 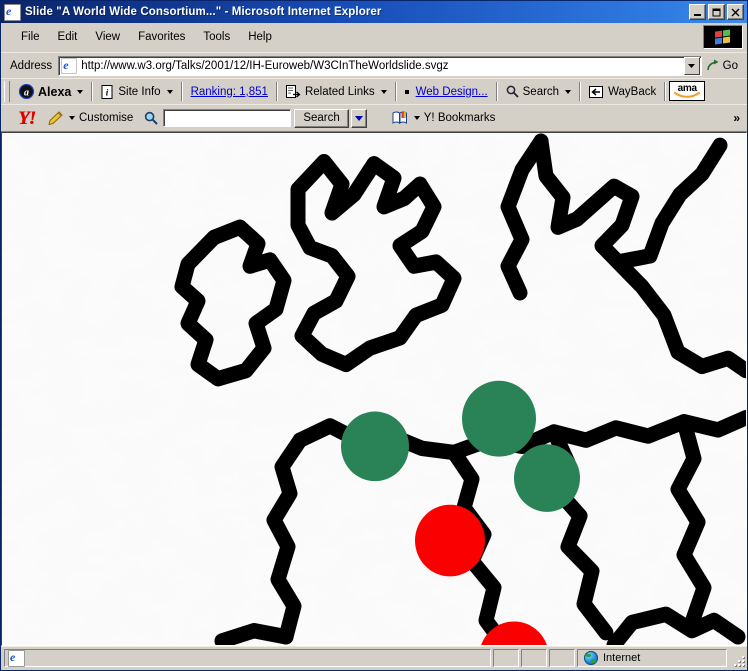 I want to click on security-zone-panel: Internet, so click(x=652, y=658).